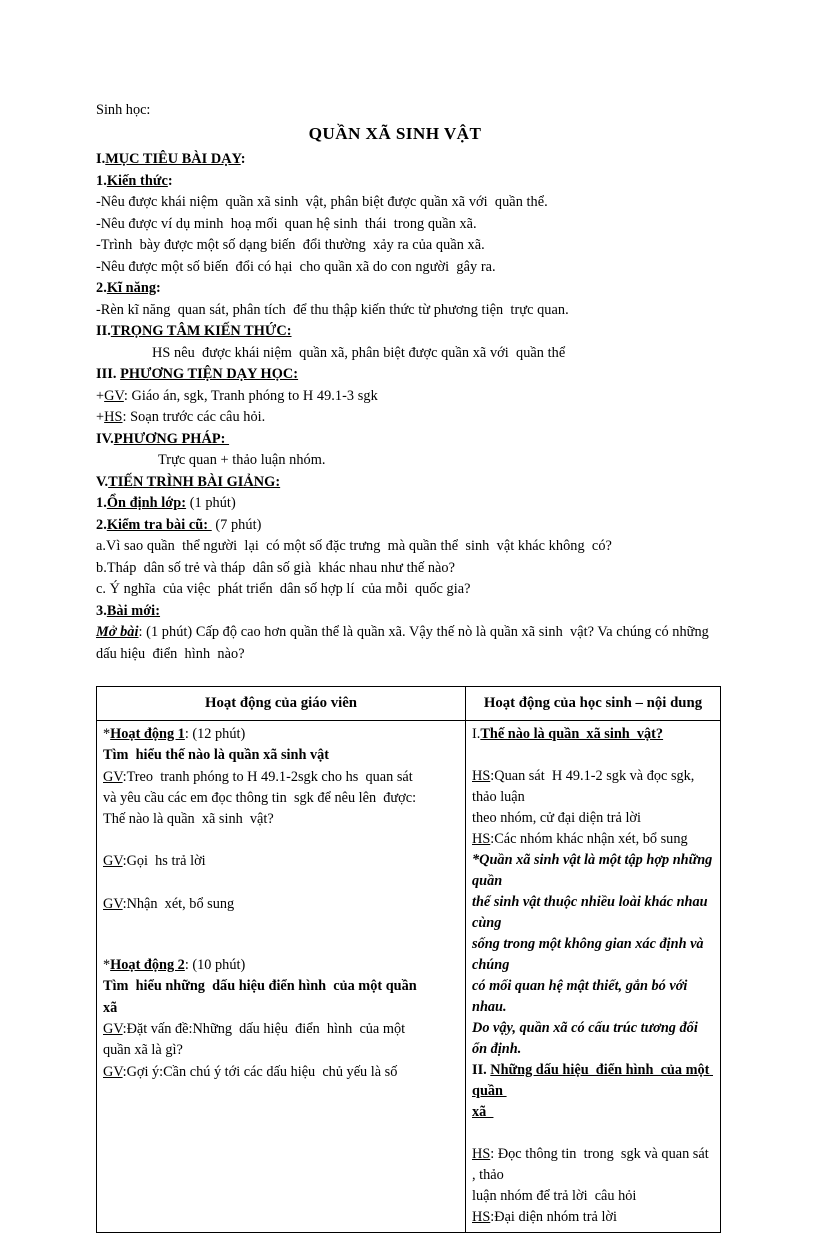  I want to click on activity1-step: GV:Nhận xét, bổ sung, so click(281, 904).